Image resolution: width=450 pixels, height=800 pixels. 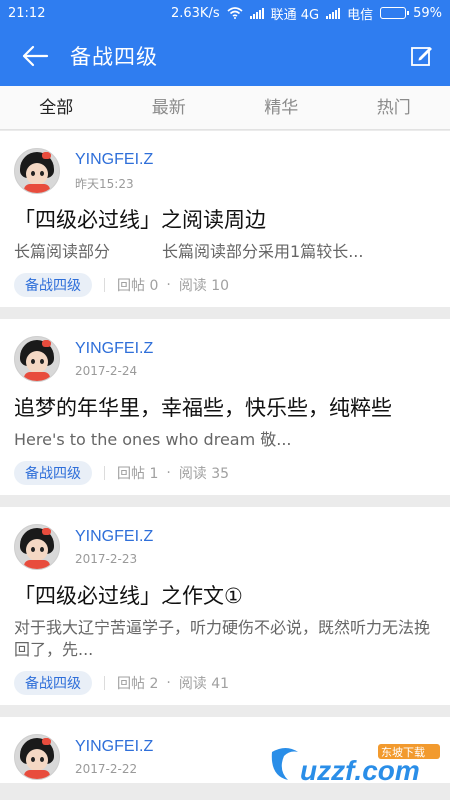 I want to click on watermark-logo: uzzf.com 东坡下载, so click(x=355, y=765).